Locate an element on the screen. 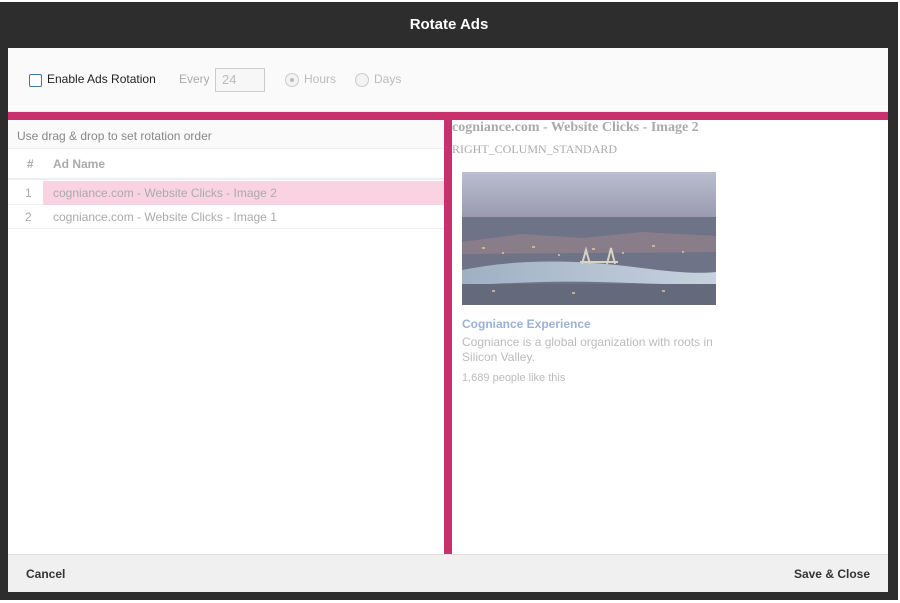 This screenshot has height=603, width=900. column-header-number: # is located at coordinates (30, 164).